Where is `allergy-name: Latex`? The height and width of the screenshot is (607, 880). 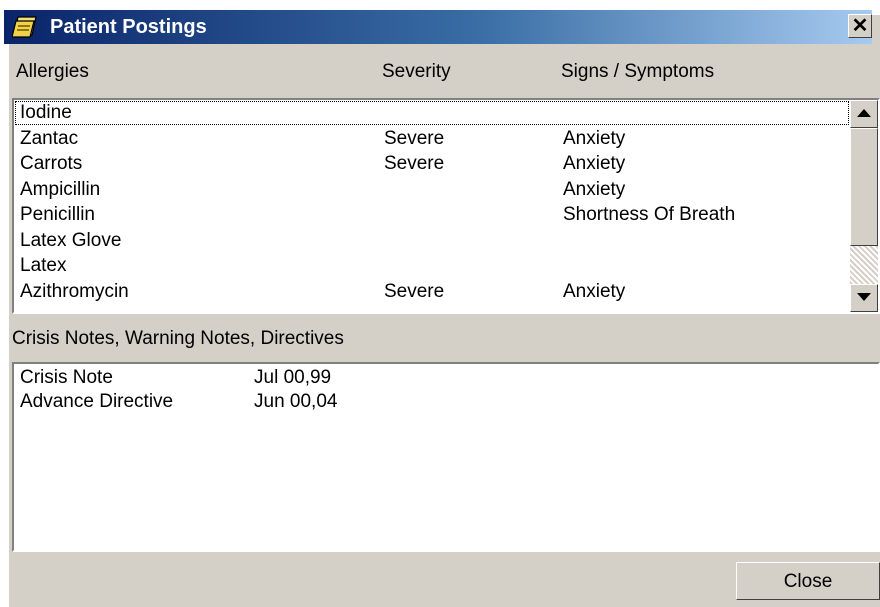 allergy-name: Latex is located at coordinates (43, 265).